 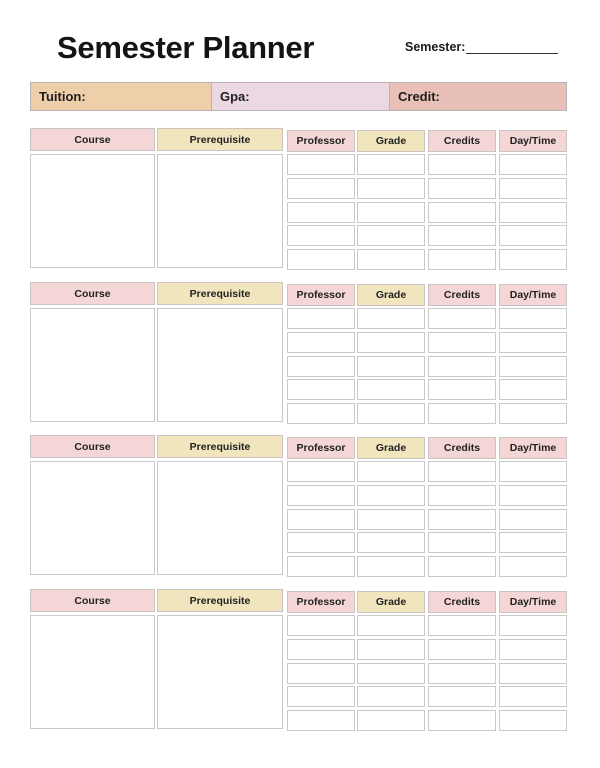 What do you see at coordinates (477, 96) in the screenshot?
I see `credit-field: Credit:` at bounding box center [477, 96].